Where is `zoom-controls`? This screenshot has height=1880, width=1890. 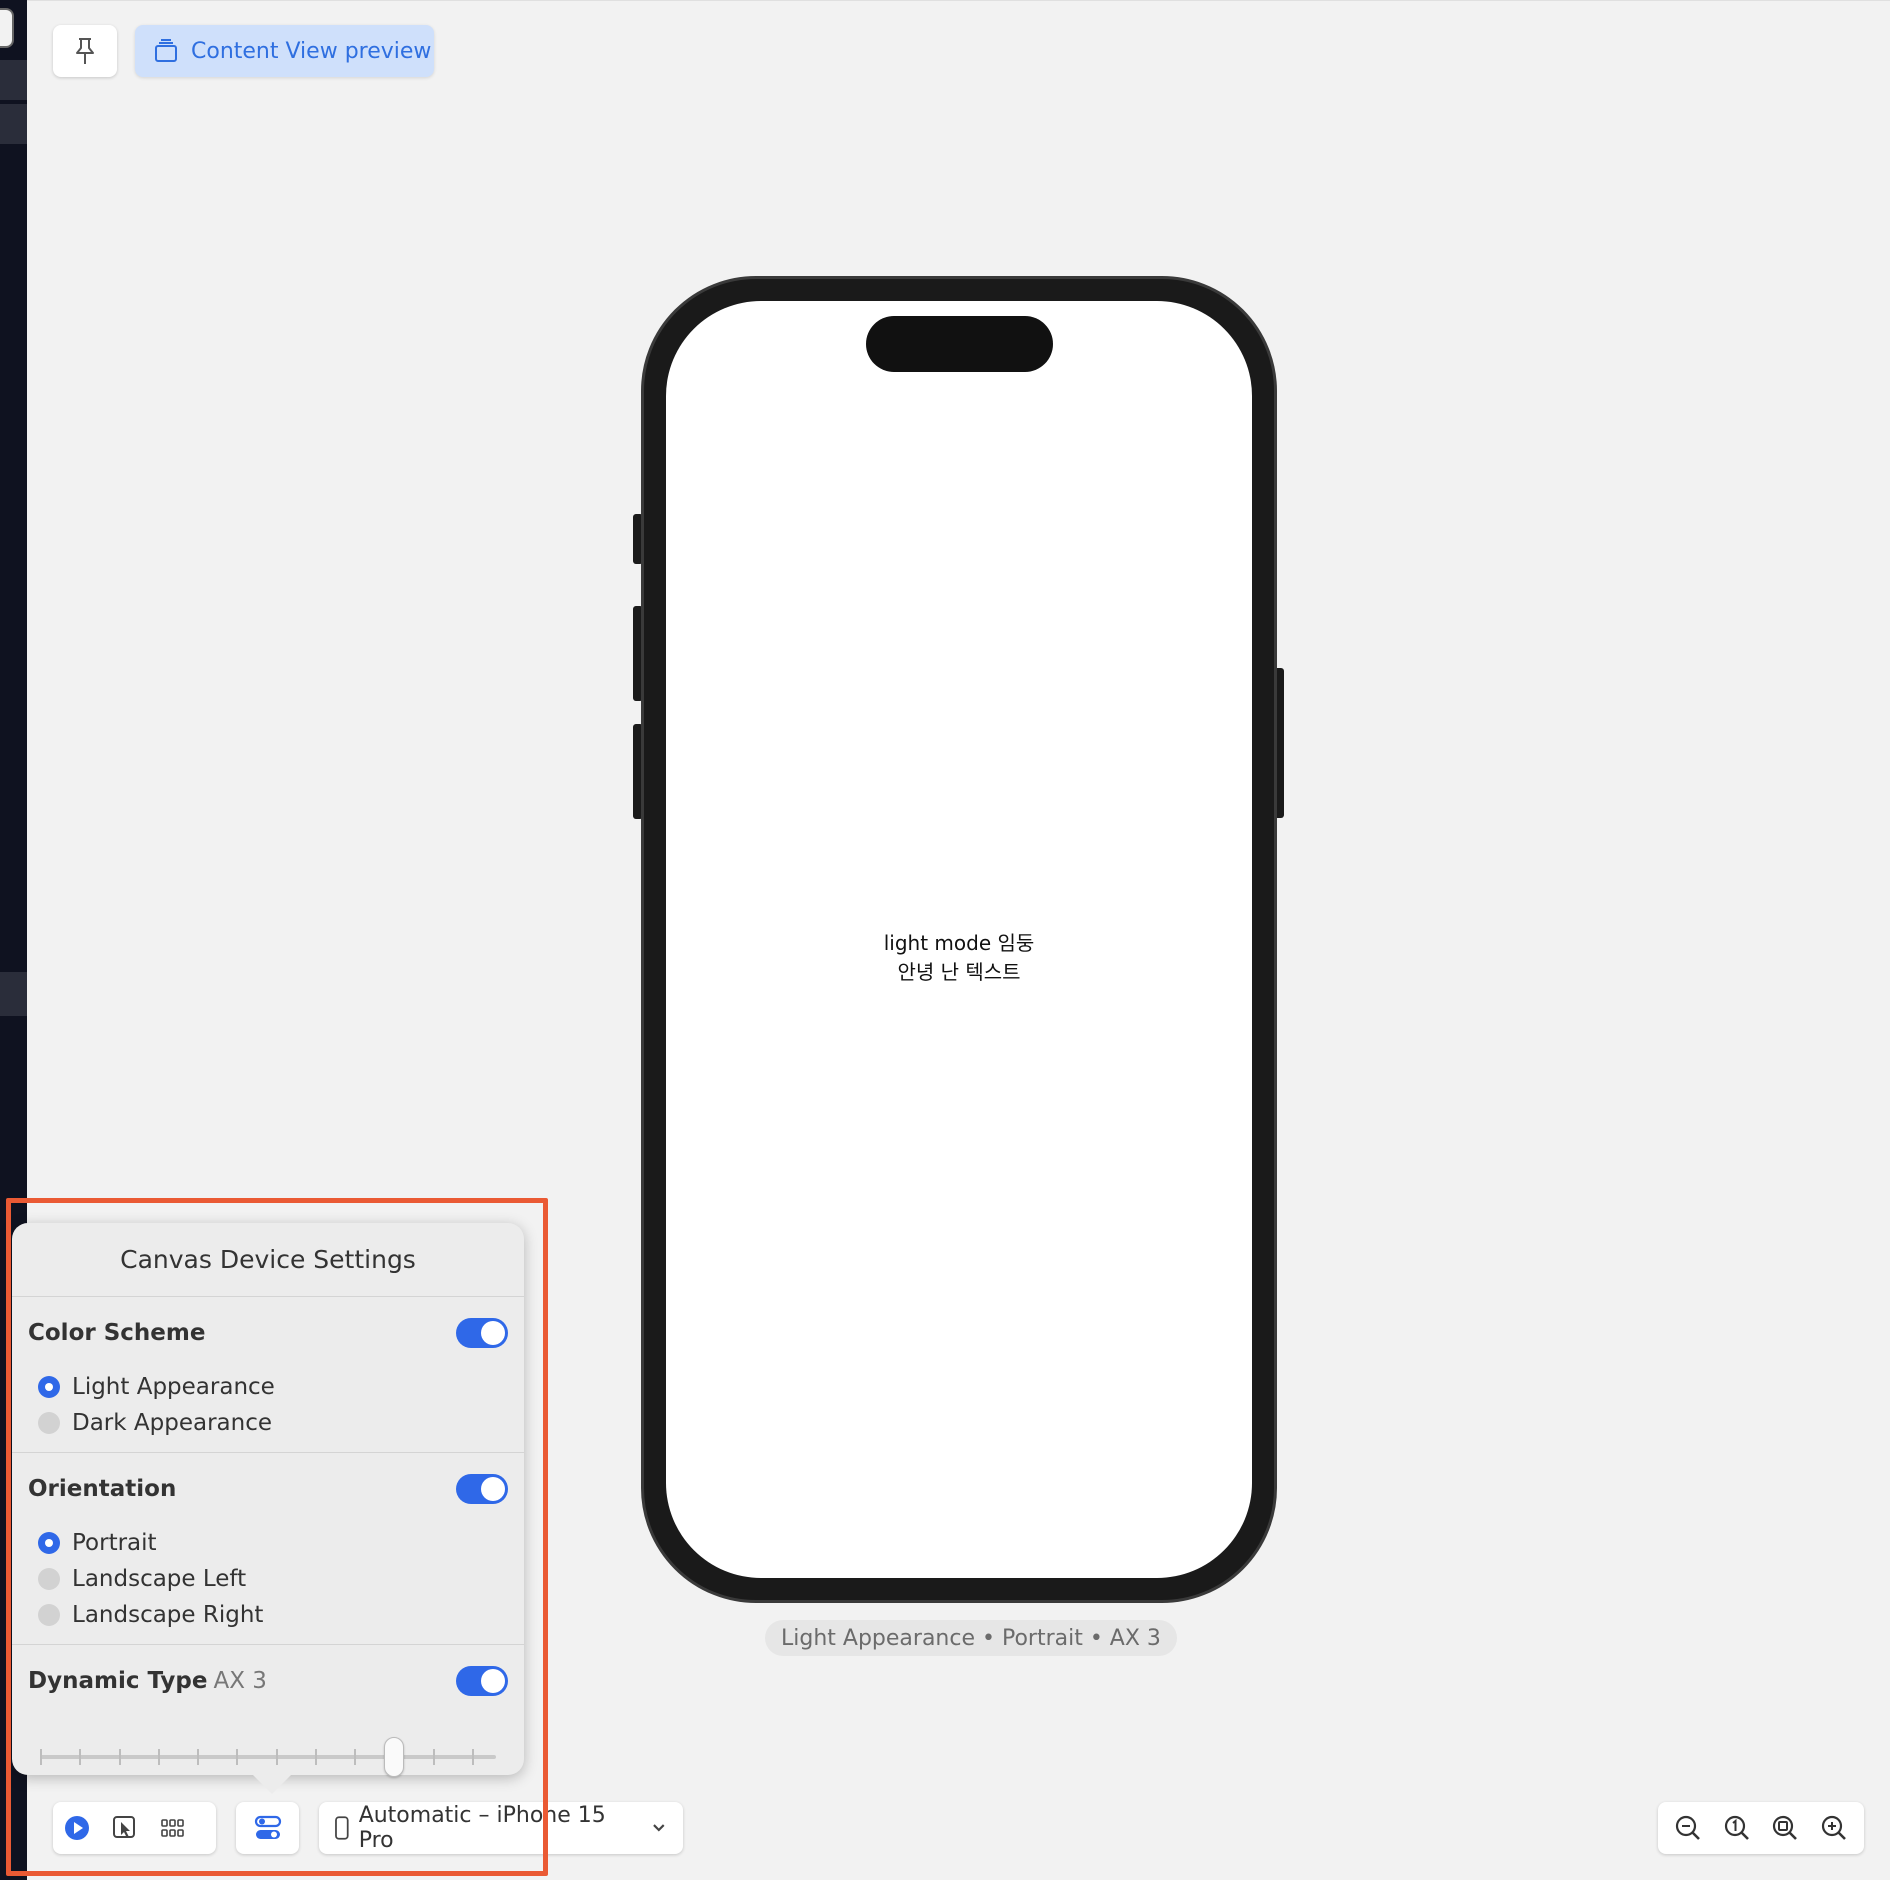
zoom-controls is located at coordinates (1761, 1828).